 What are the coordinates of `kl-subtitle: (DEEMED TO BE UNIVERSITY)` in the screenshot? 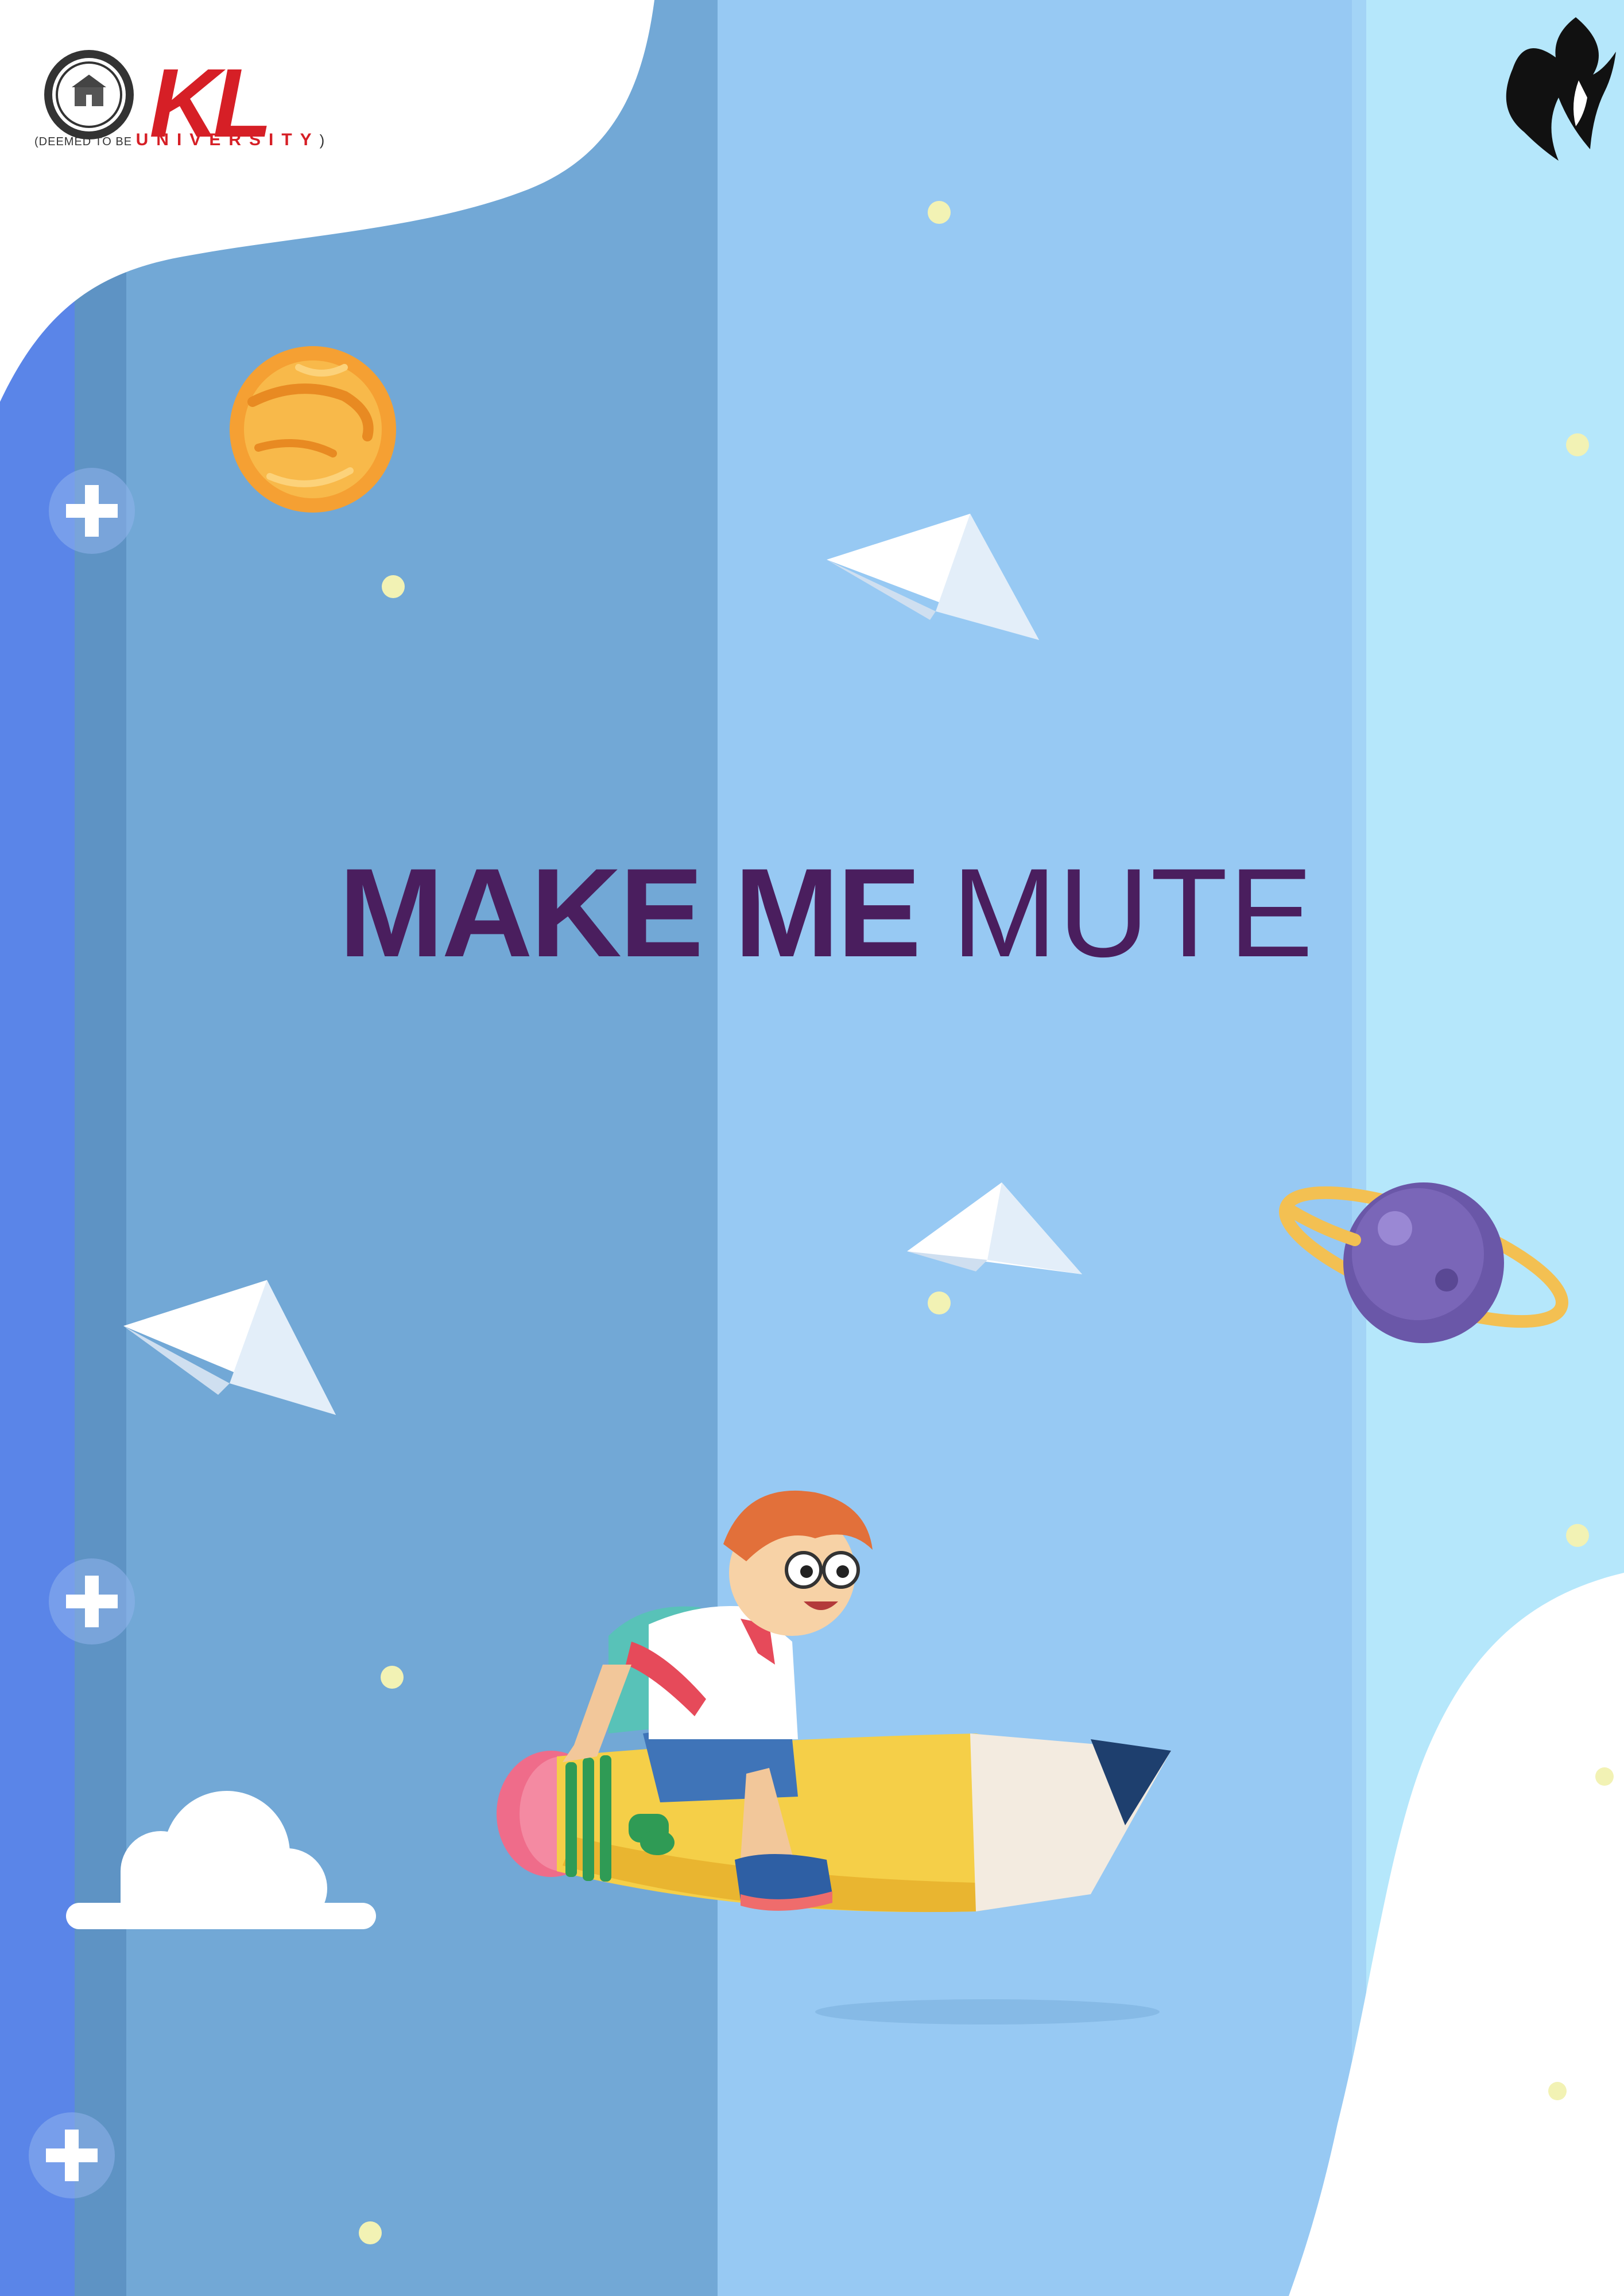 It's located at (179, 140).